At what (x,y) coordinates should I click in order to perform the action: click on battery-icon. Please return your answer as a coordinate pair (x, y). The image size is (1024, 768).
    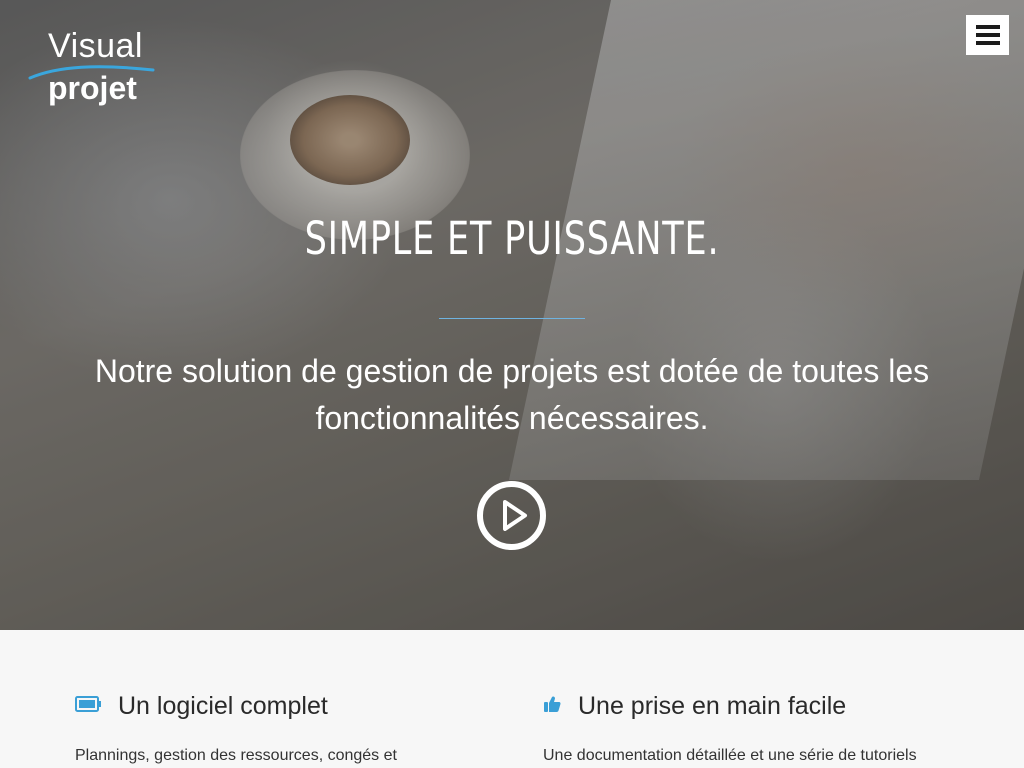
    Looking at the image, I should click on (96, 706).